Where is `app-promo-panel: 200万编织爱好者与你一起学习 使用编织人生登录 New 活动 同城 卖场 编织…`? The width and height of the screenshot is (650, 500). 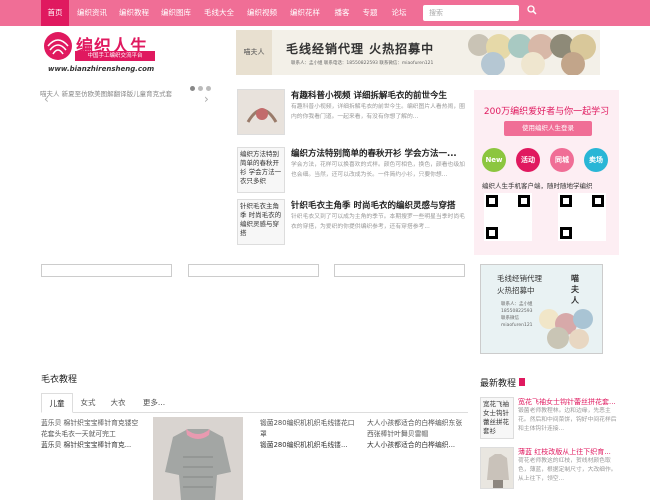
app-promo-panel: 200万编织爱好者与你一起学习 使用编织人生登录 New 活动 同城 卖场 编织… is located at coordinates (546, 172).